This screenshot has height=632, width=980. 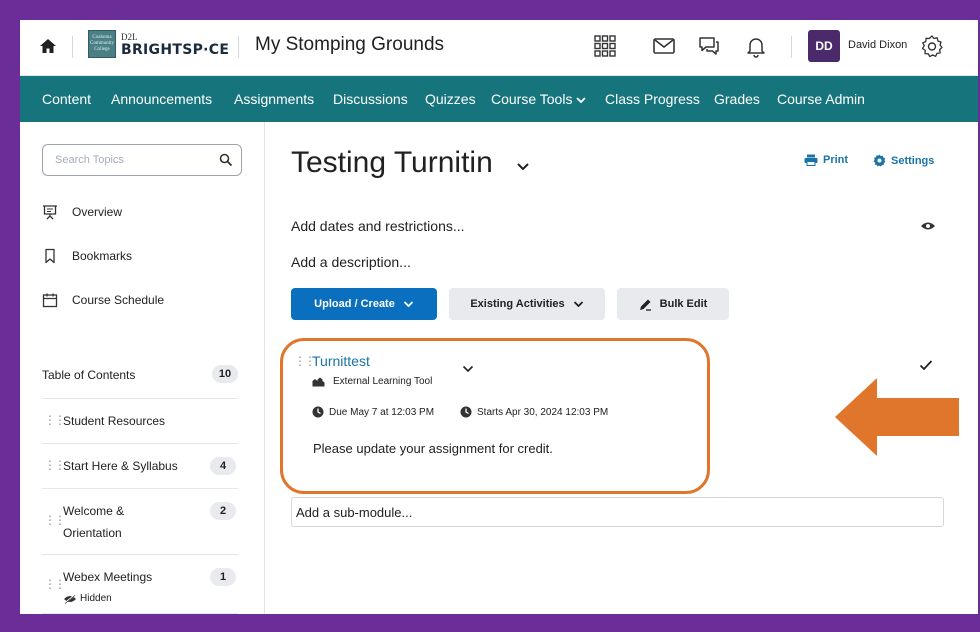 What do you see at coordinates (349, 45) in the screenshot?
I see `course-title: My Stomping Grounds` at bounding box center [349, 45].